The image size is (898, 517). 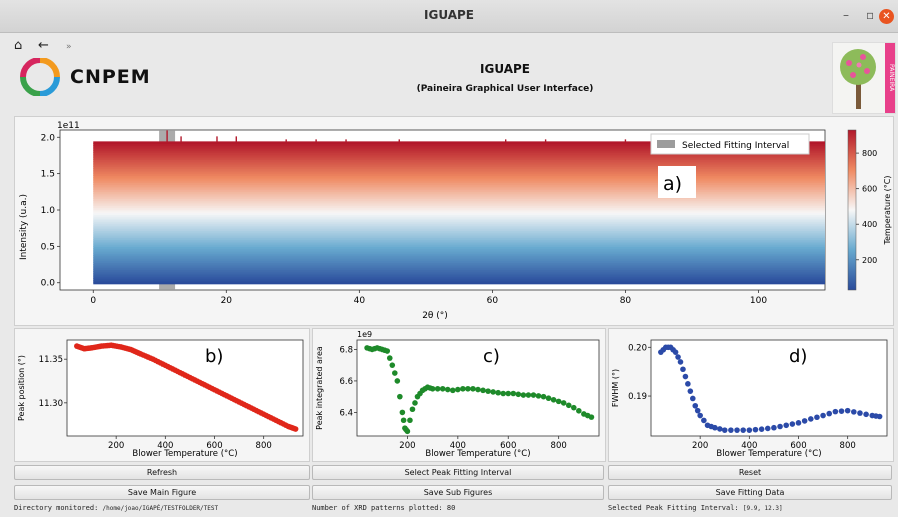 What do you see at coordinates (762, 508) in the screenshot?
I see `fitting-interval-value: [9.9, 12.3]` at bounding box center [762, 508].